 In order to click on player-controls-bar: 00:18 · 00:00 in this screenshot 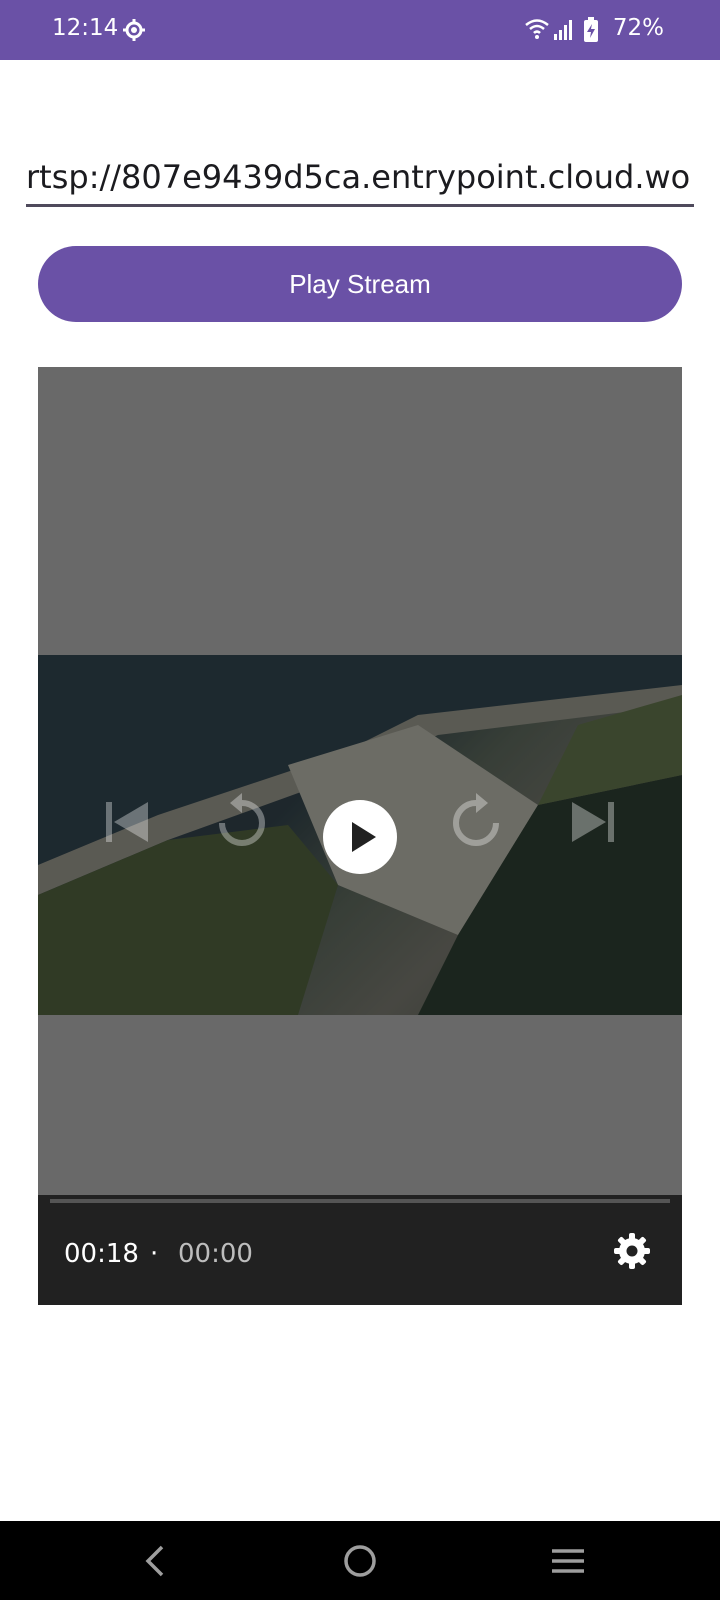, I will do `click(360, 1250)`.